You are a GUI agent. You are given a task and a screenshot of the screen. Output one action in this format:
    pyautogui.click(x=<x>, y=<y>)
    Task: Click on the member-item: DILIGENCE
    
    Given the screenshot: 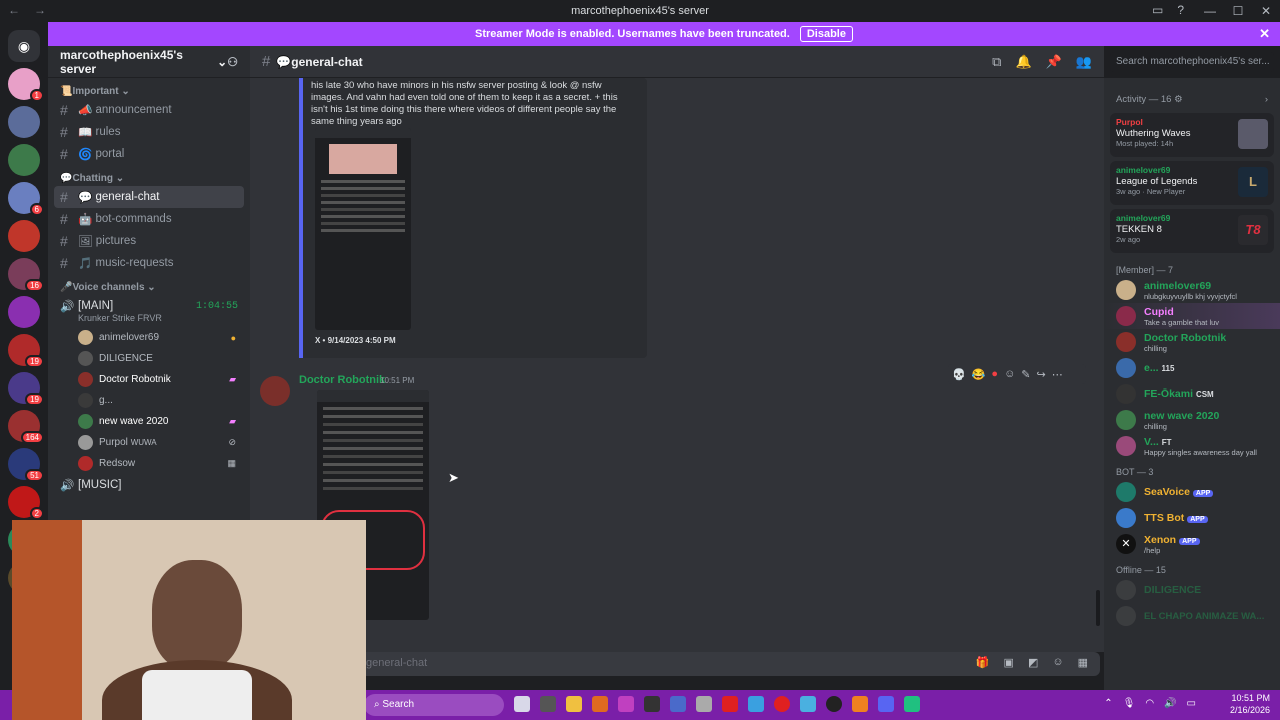 What is the action you would take?
    pyautogui.click(x=1192, y=590)
    